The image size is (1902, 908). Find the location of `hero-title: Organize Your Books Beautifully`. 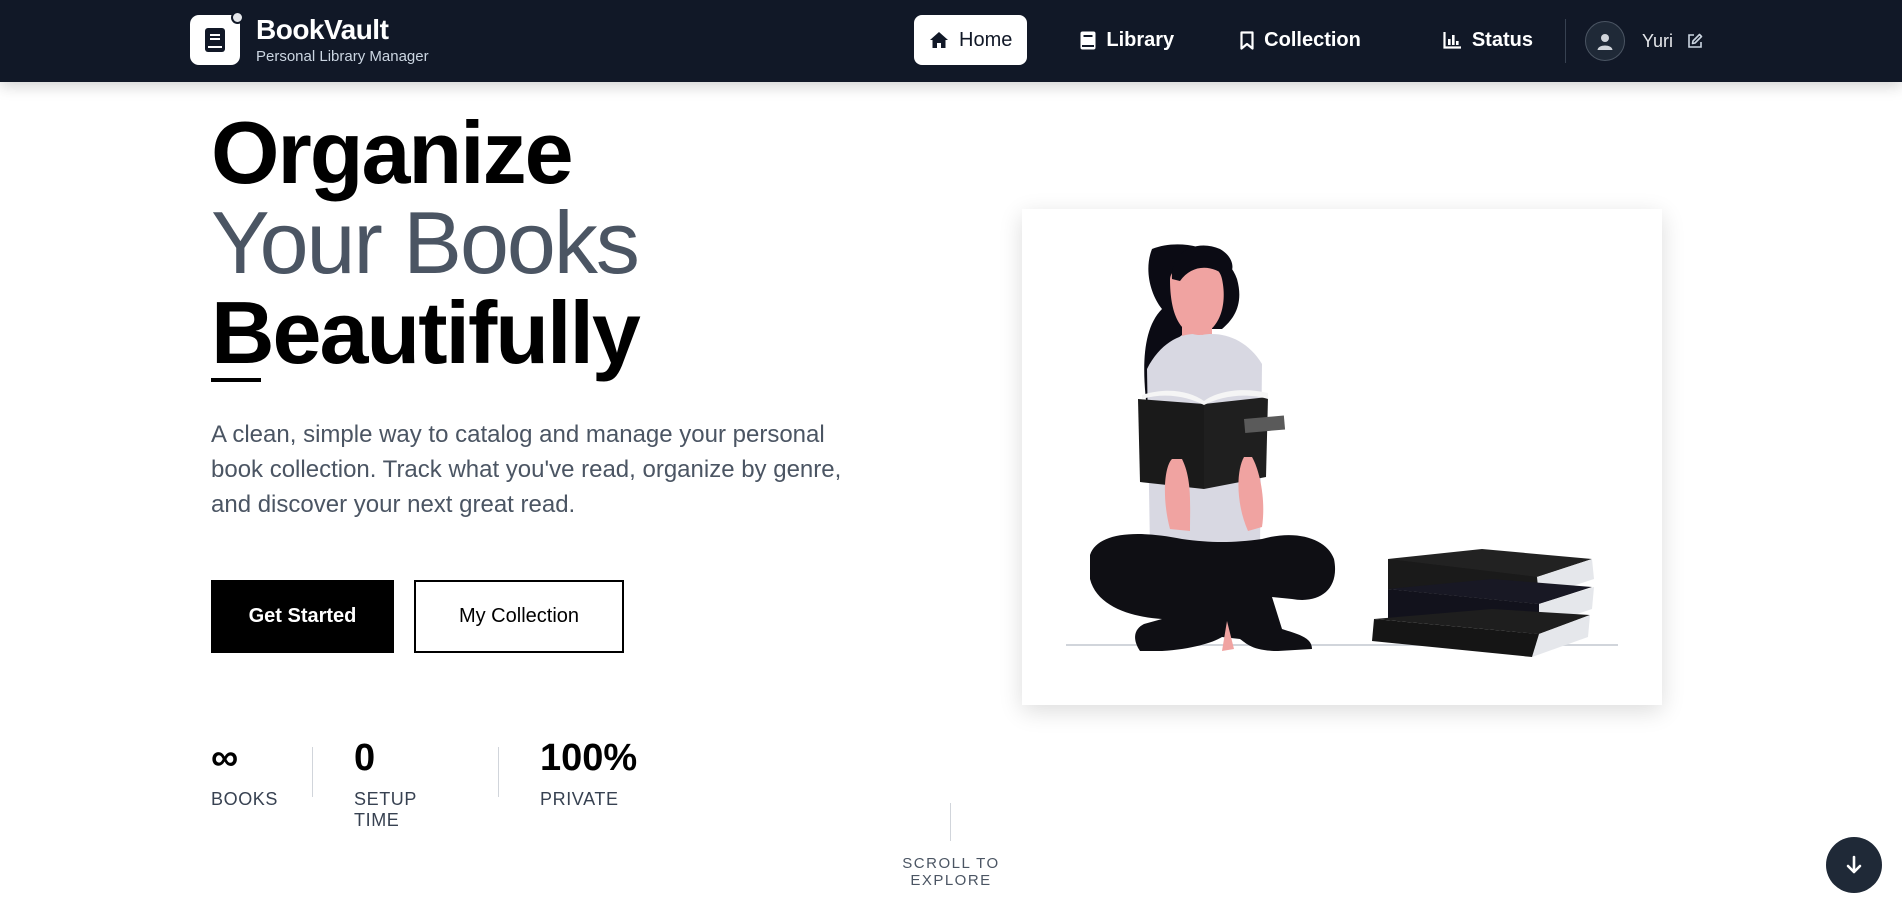

hero-title: Organize Your Books Beautifully is located at coordinates (426, 242).